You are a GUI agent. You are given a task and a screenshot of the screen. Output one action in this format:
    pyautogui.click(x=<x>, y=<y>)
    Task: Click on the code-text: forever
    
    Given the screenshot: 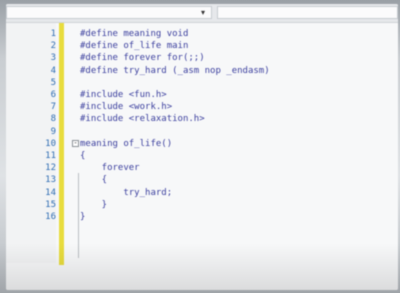 What is the action you would take?
    pyautogui.click(x=110, y=168)
    